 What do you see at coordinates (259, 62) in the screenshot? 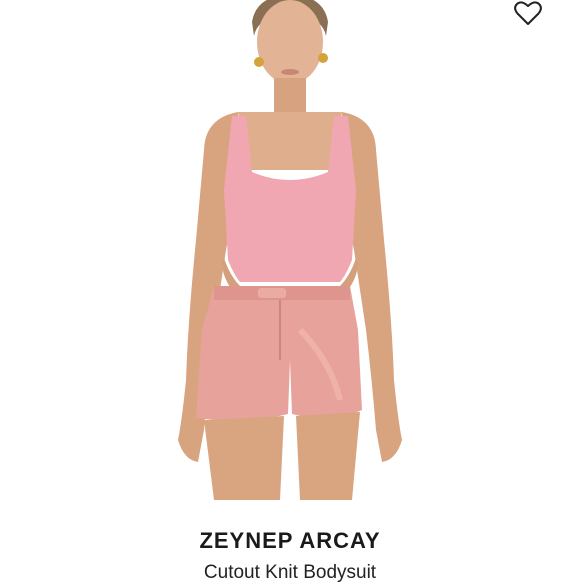
I see `earring-left` at bounding box center [259, 62].